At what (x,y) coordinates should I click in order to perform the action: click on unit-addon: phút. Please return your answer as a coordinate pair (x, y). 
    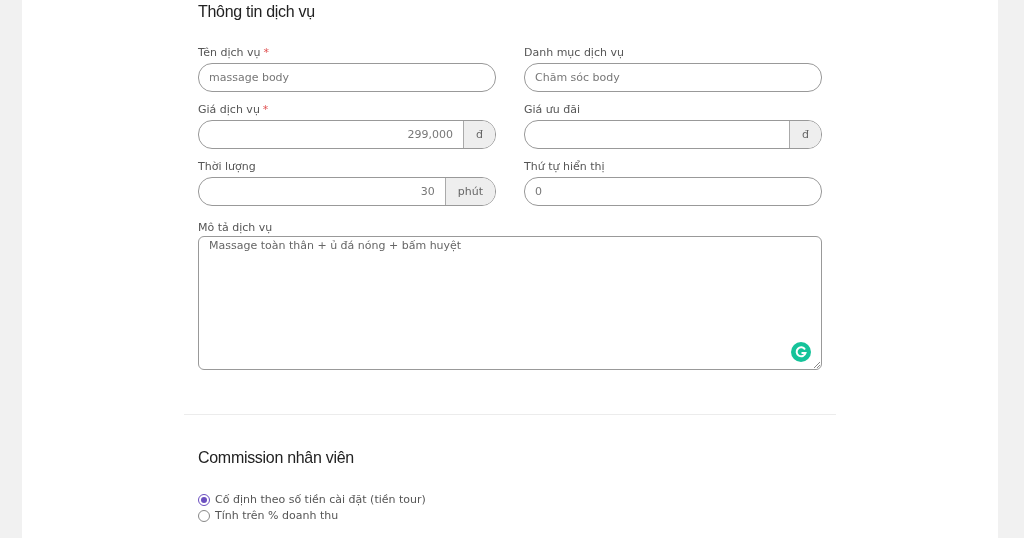
    Looking at the image, I should click on (469, 191).